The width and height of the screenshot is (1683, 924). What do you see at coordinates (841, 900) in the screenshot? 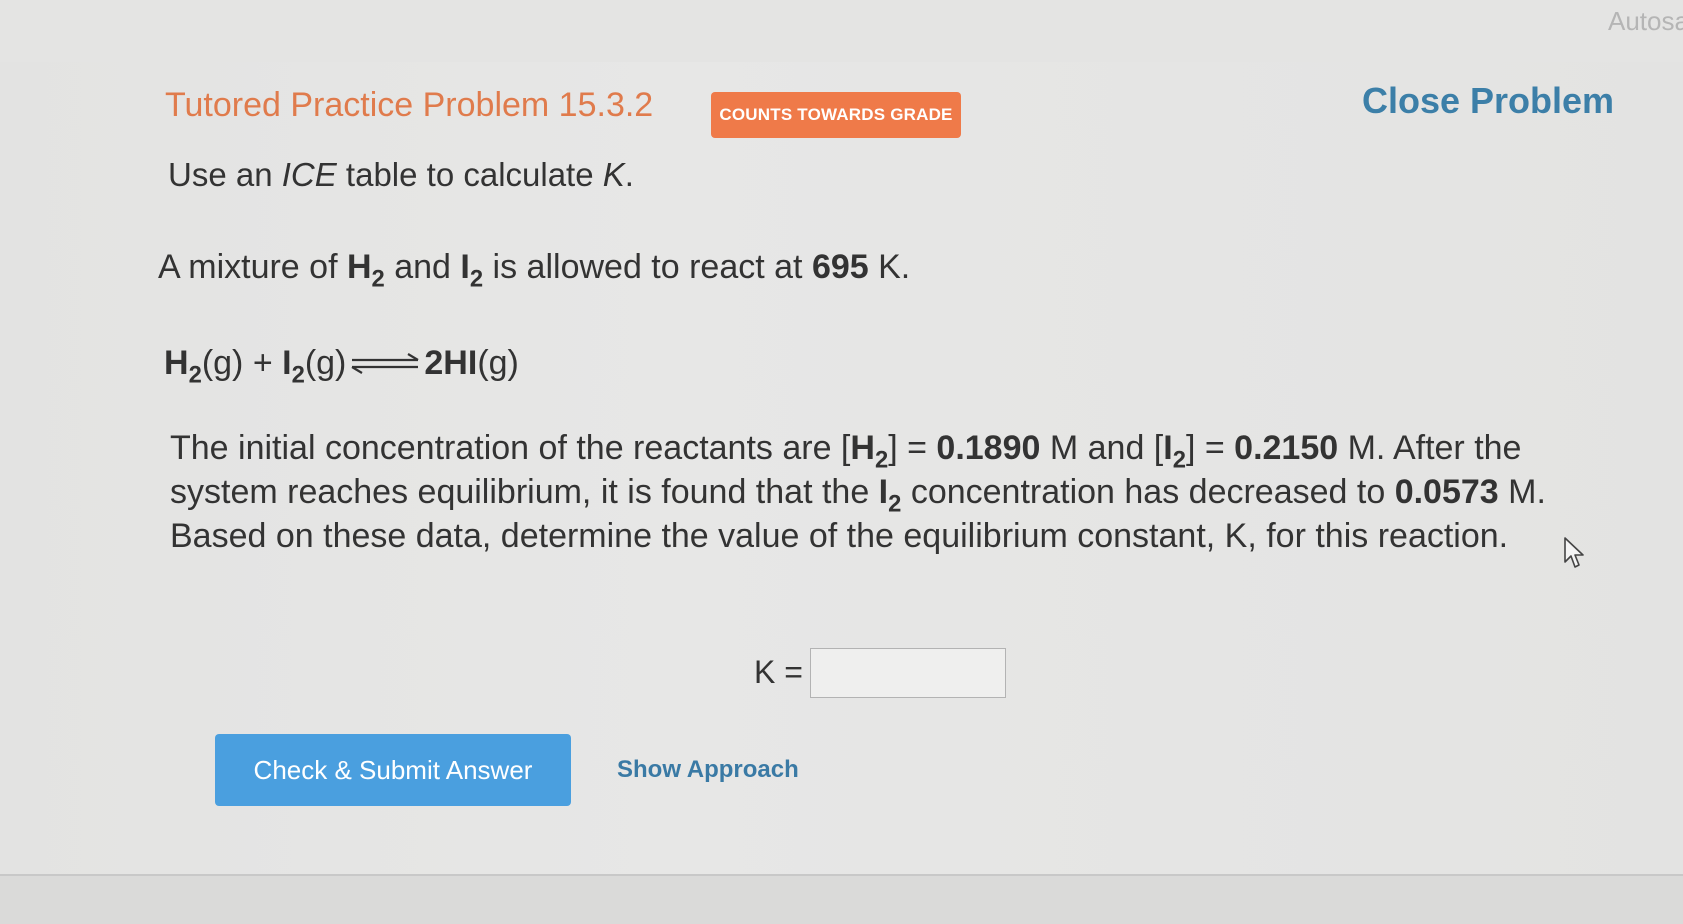
I see `bottom-strip` at bounding box center [841, 900].